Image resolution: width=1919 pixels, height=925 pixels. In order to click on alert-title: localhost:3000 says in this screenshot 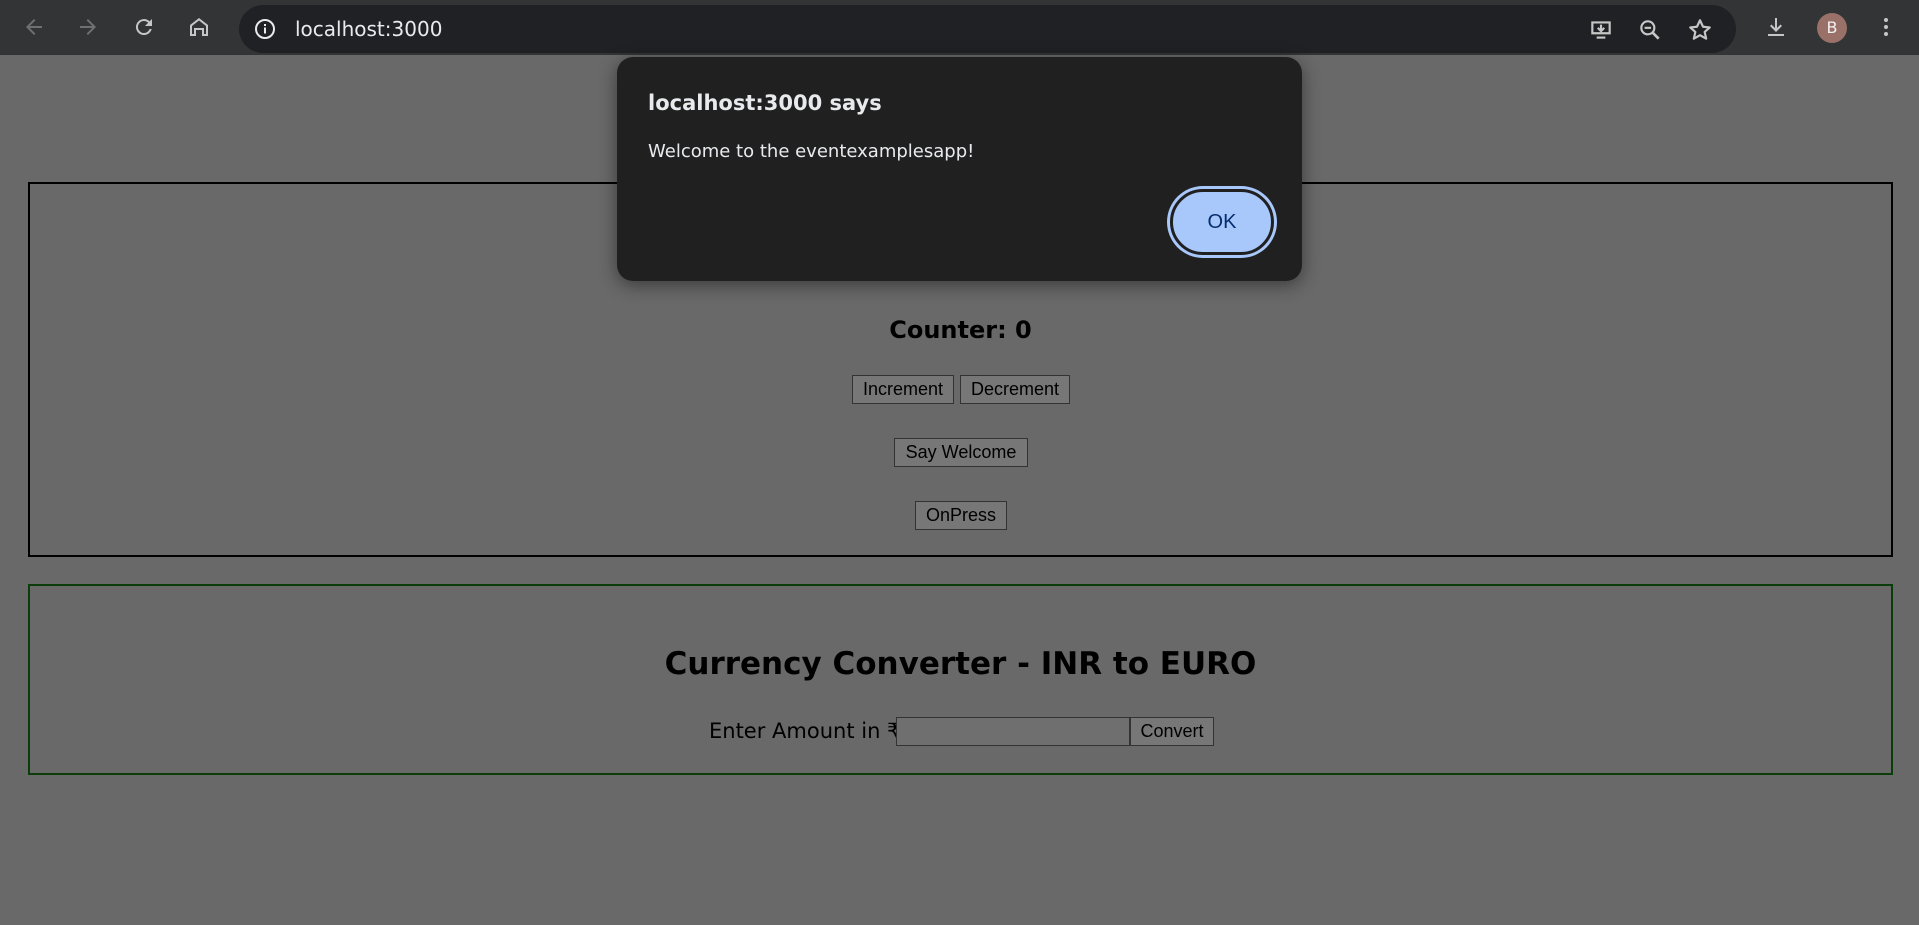, I will do `click(765, 103)`.